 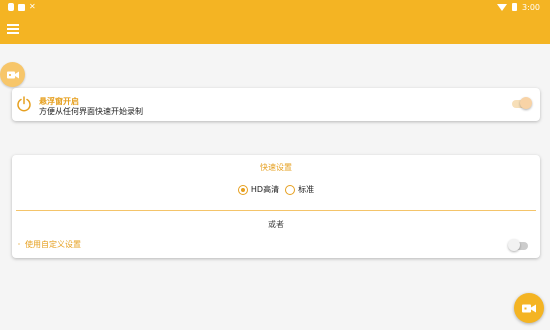 I want to click on radio-label-hd: HD高清, so click(x=265, y=189).